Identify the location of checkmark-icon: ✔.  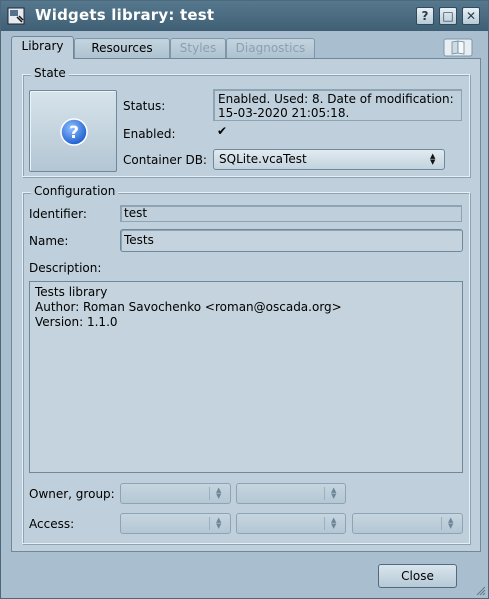
(222, 131).